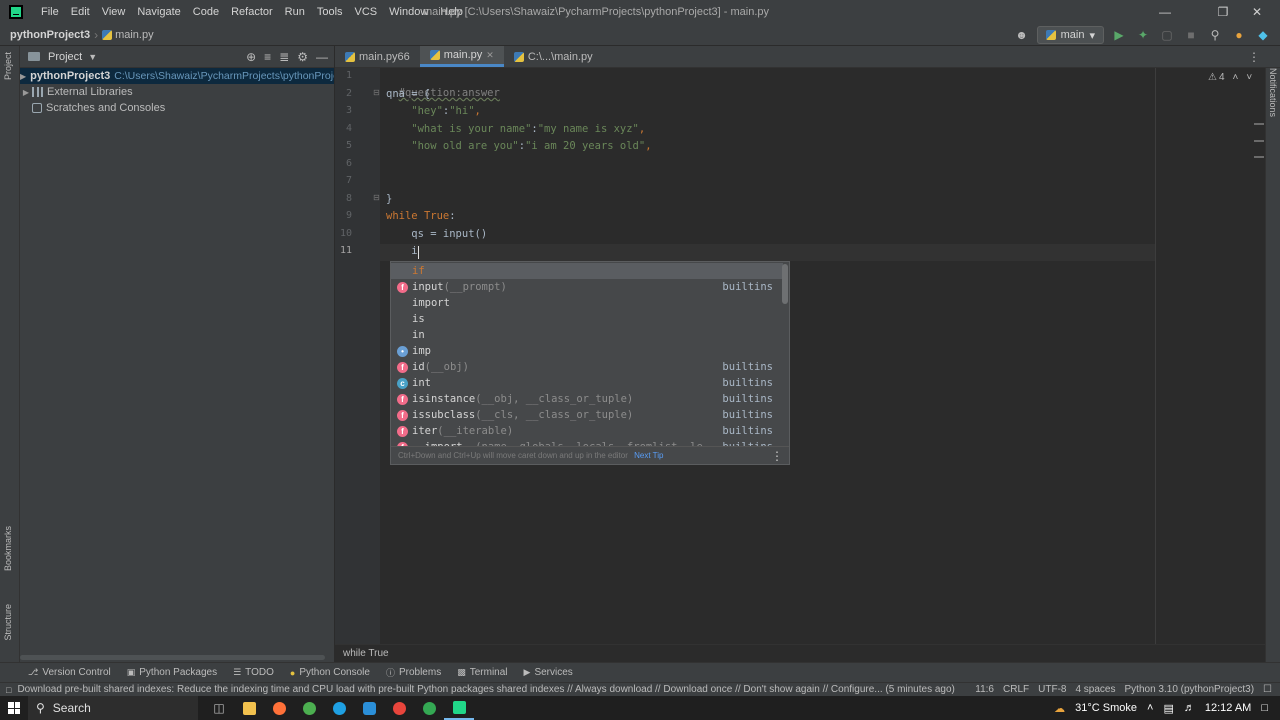 This screenshot has width=1280, height=720. Describe the element at coordinates (65, 57) in the screenshot. I see `project-panel-title: Project` at that location.